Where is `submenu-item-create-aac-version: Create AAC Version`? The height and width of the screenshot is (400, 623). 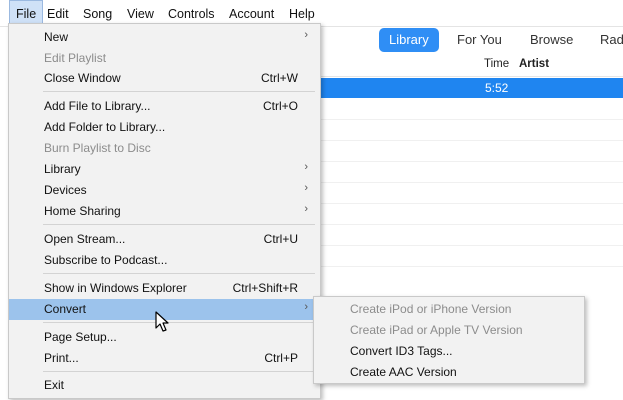
submenu-item-create-aac-version: Create AAC Version is located at coordinates (449, 372).